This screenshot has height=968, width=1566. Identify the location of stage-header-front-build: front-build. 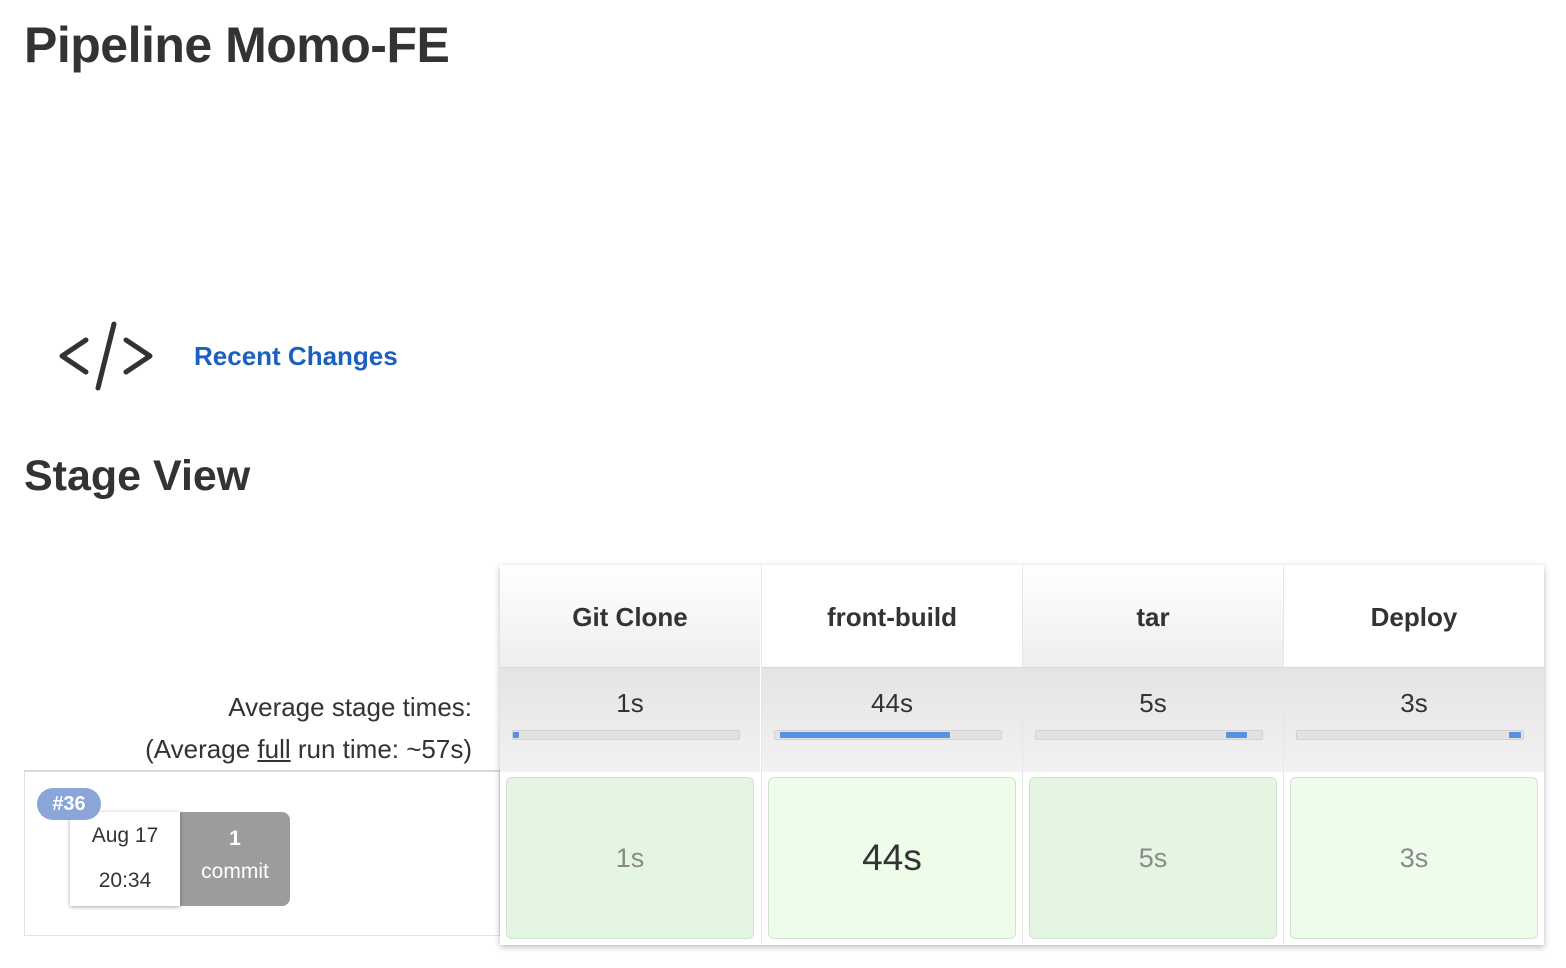
(892, 616).